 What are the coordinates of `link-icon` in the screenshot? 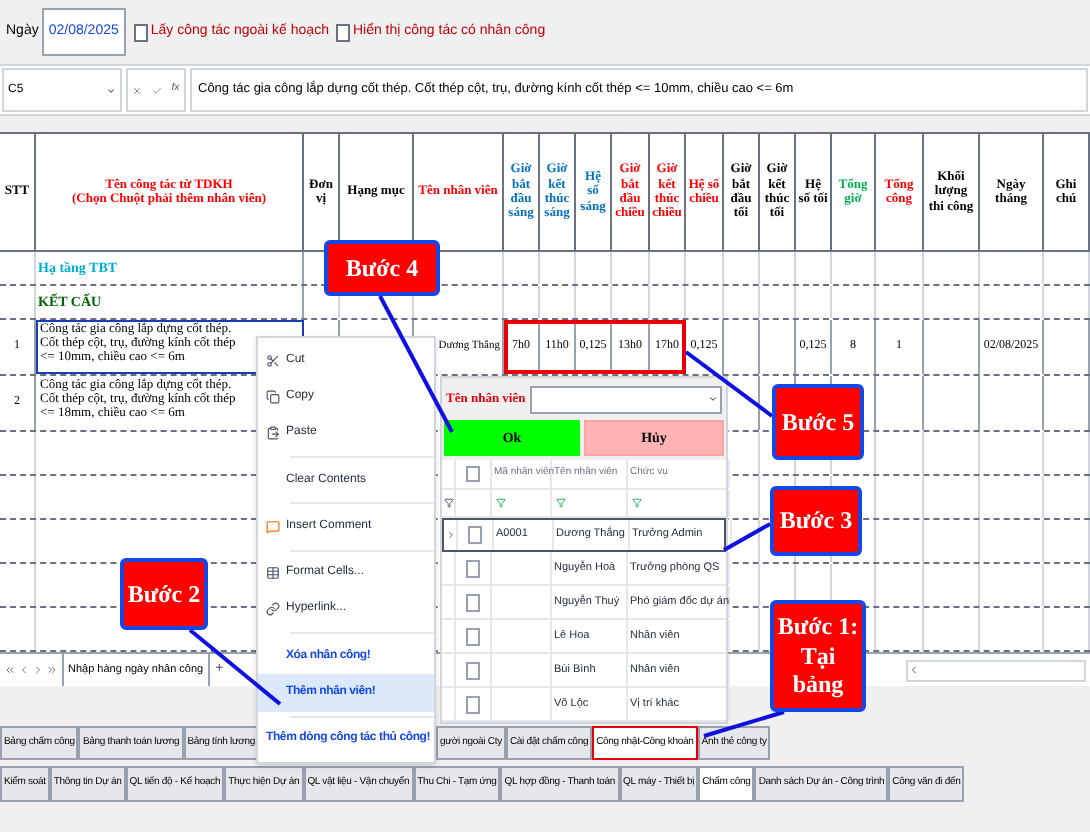 It's located at (272, 609).